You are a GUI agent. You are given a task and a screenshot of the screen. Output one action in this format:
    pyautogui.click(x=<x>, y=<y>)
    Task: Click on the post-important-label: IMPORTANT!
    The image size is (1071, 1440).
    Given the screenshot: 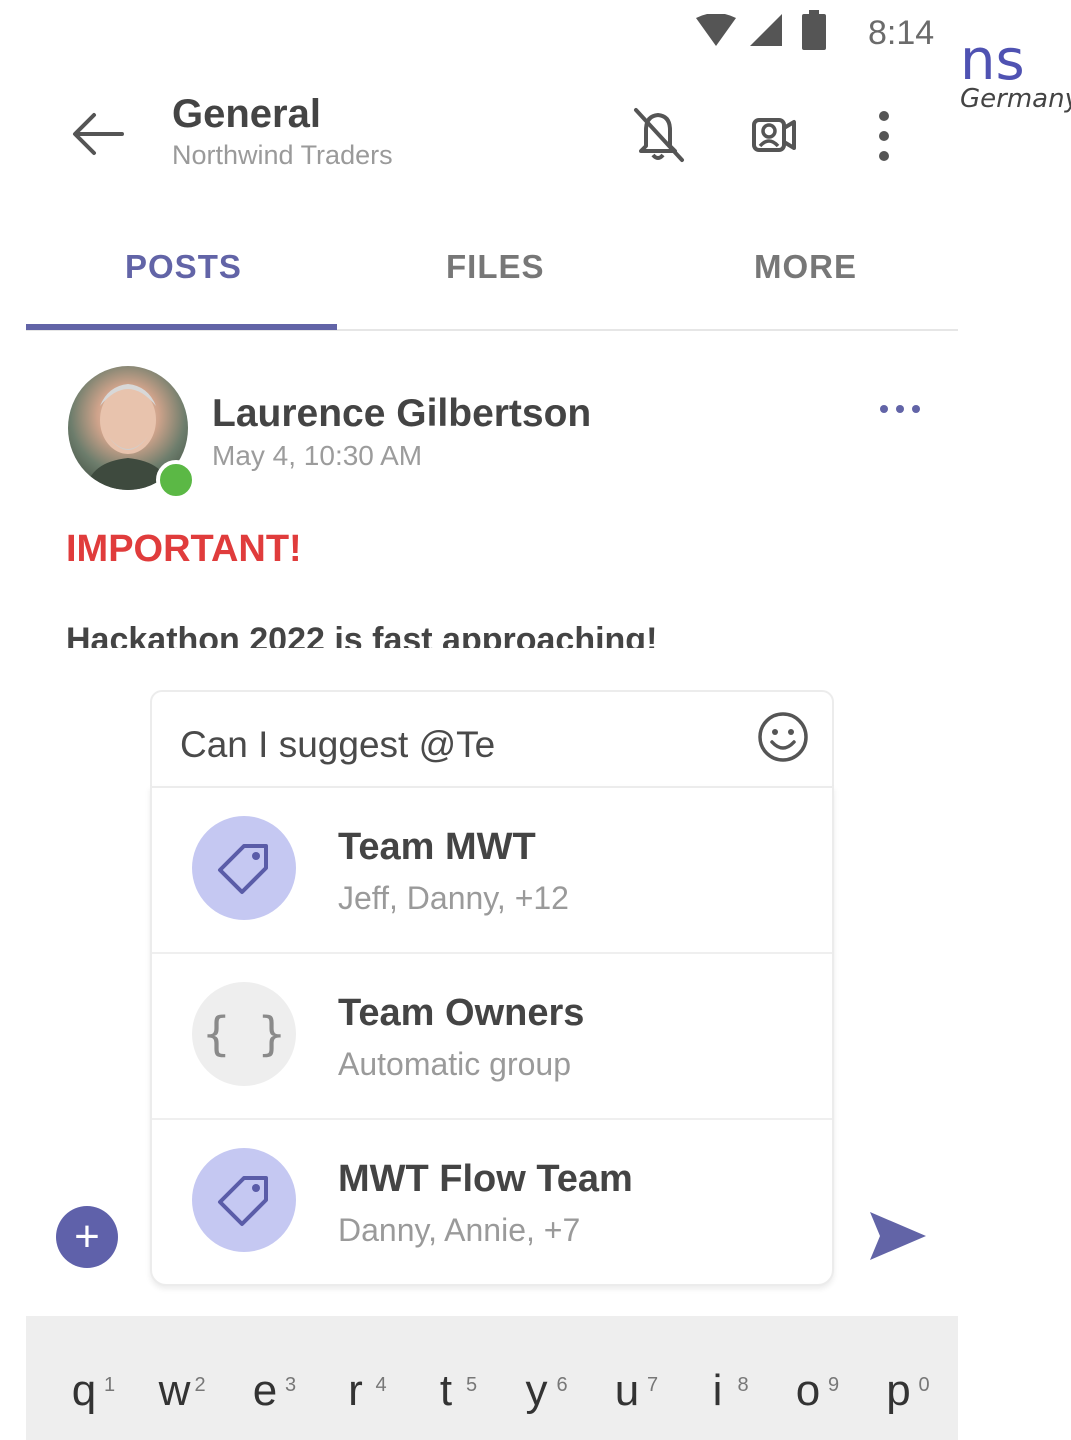 What is the action you would take?
    pyautogui.click(x=184, y=549)
    